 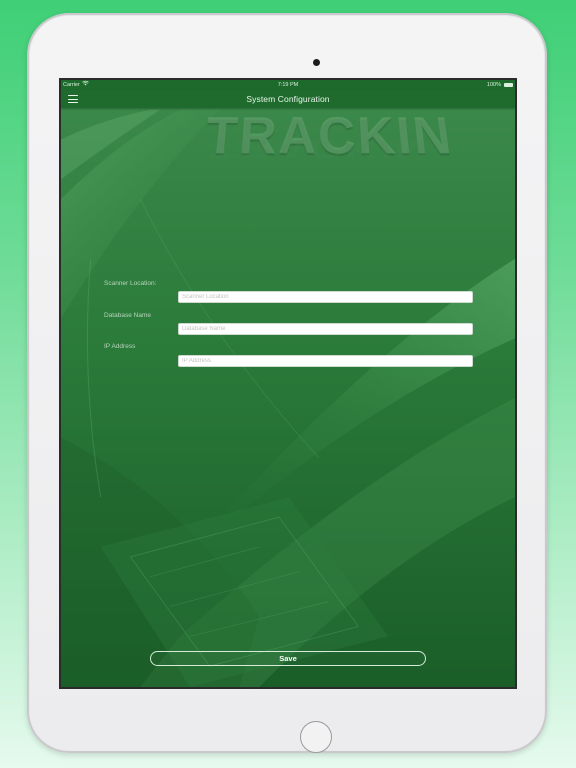 What do you see at coordinates (316, 62) in the screenshot?
I see `front-camera` at bounding box center [316, 62].